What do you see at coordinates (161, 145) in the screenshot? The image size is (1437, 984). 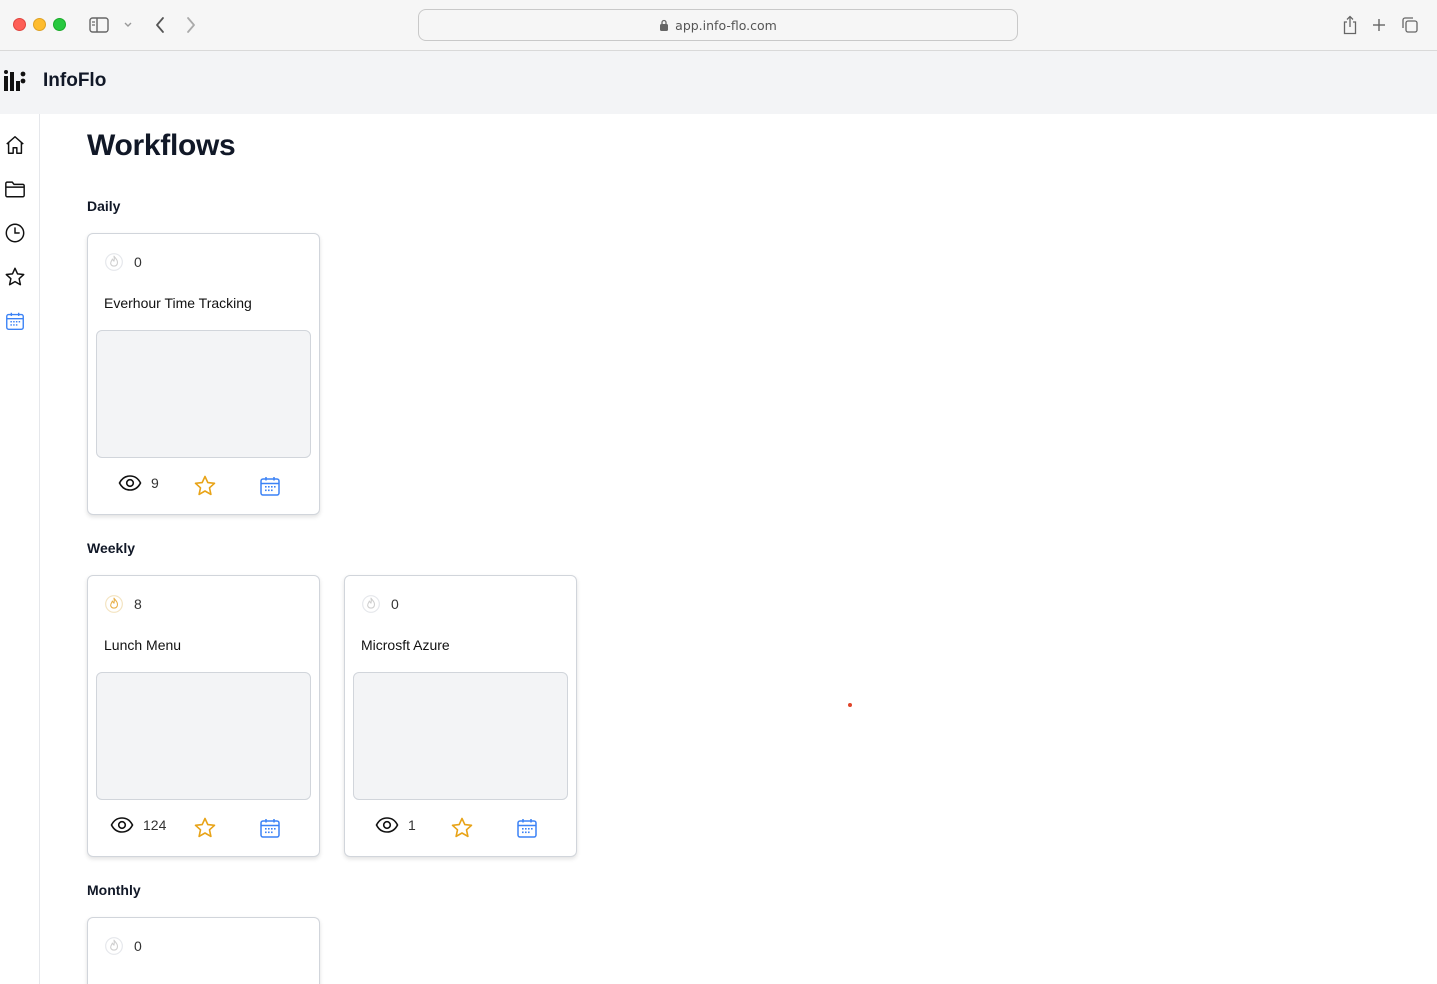 I see `page-title: Workflows` at bounding box center [161, 145].